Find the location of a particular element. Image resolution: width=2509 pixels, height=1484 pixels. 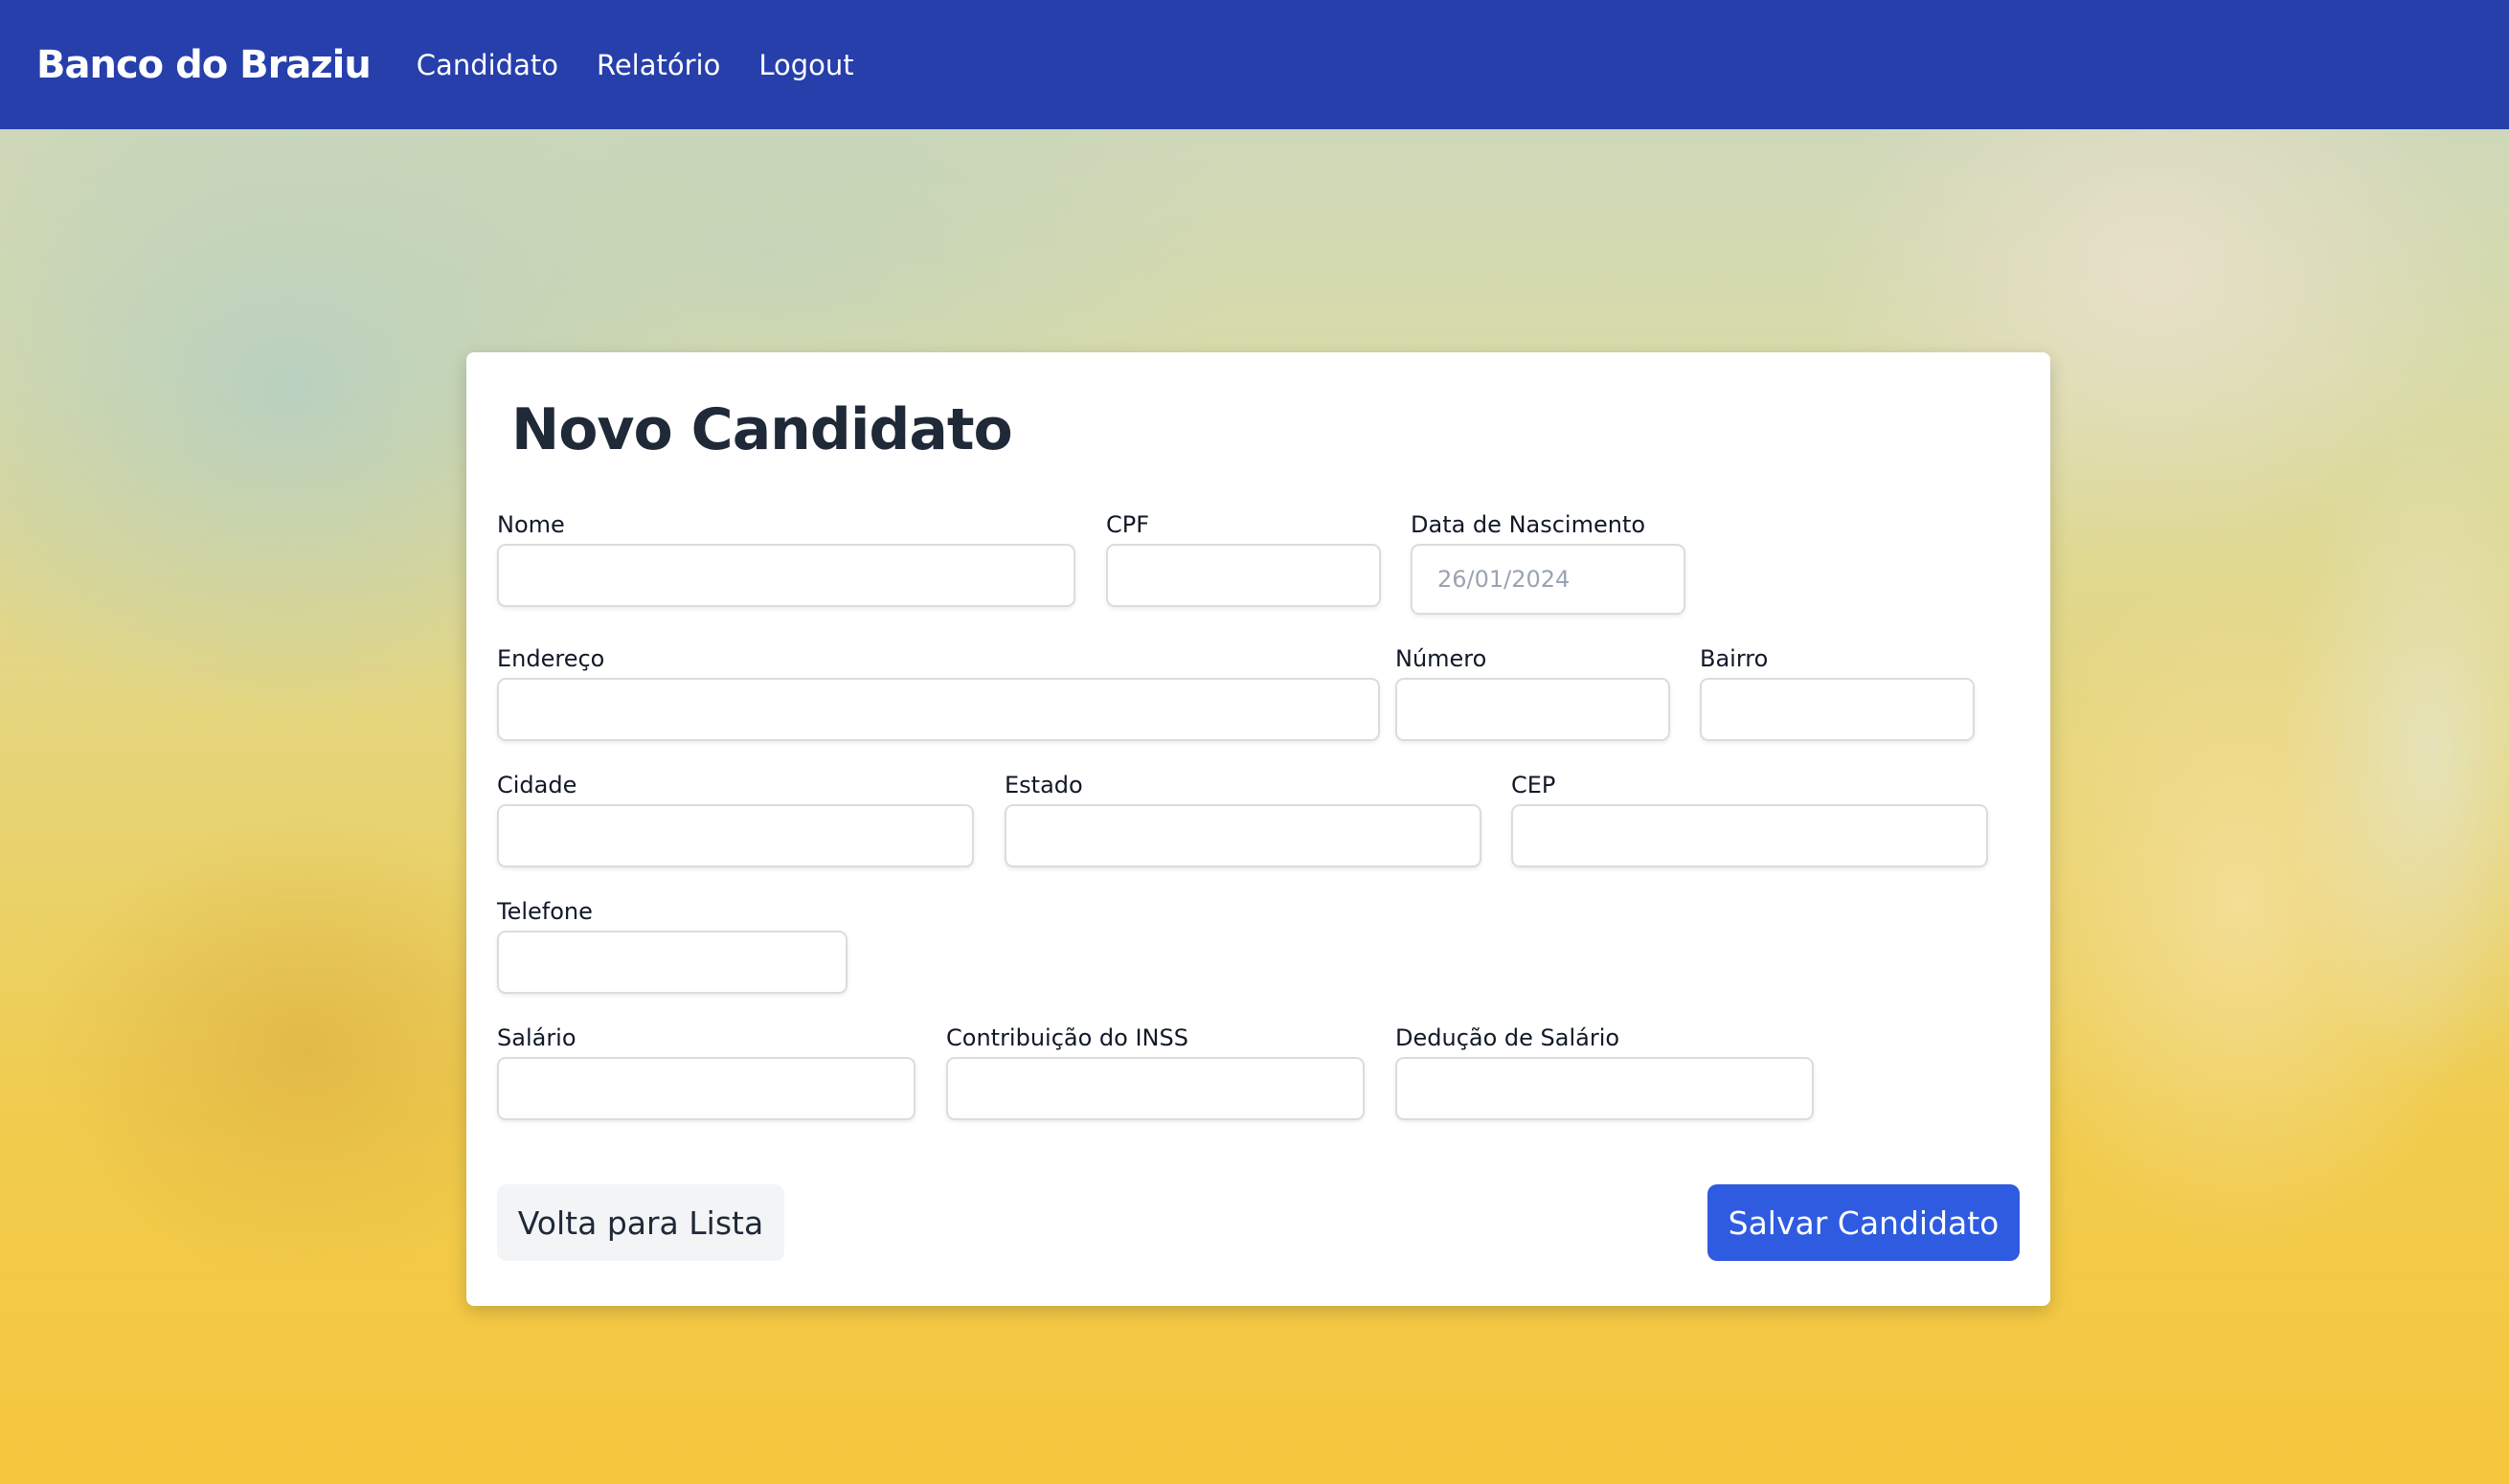

nome-label: Nome is located at coordinates (531, 524).